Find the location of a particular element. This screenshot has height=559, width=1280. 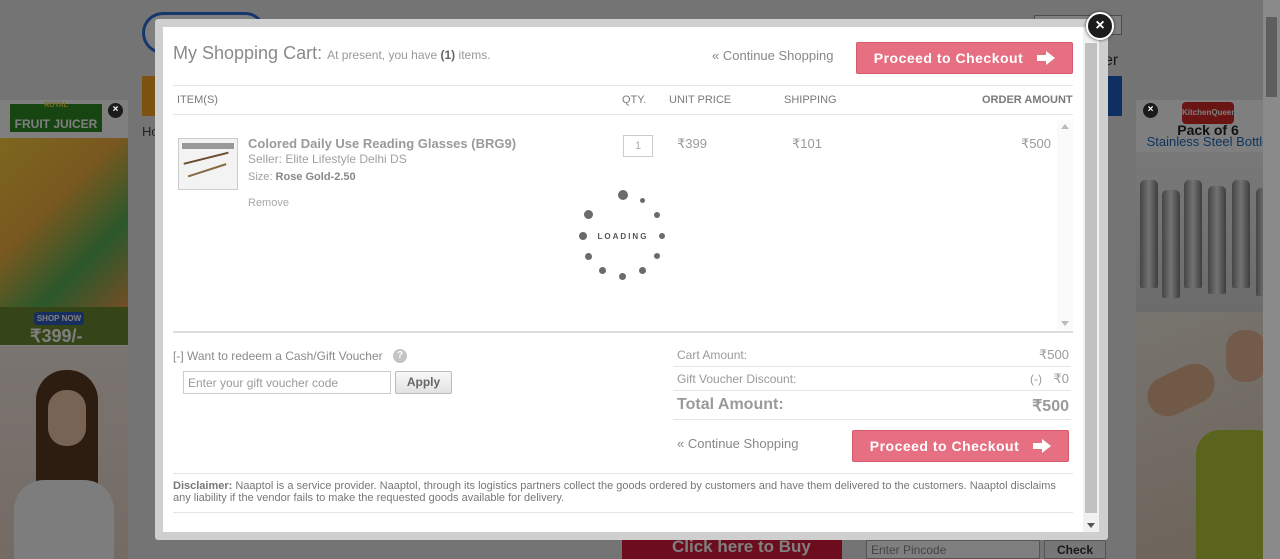

product-size: Size: Rose Gold-2.50 is located at coordinates (302, 177).